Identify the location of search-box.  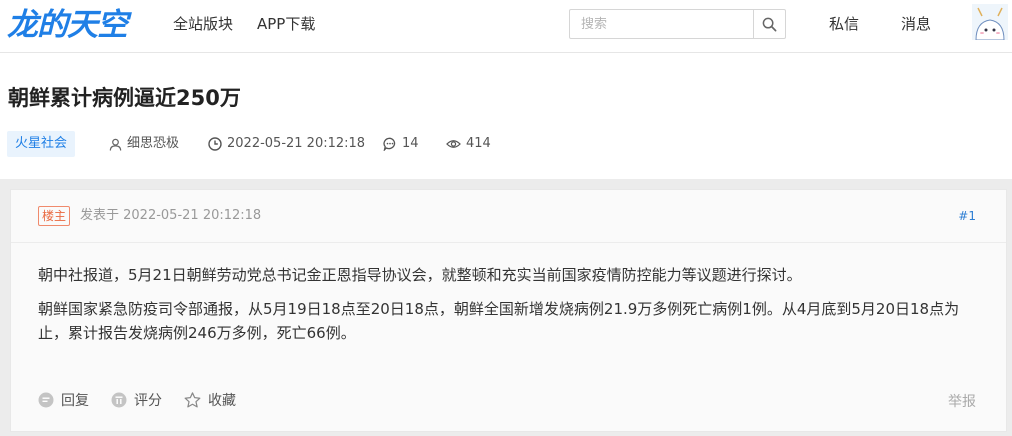
(677, 24).